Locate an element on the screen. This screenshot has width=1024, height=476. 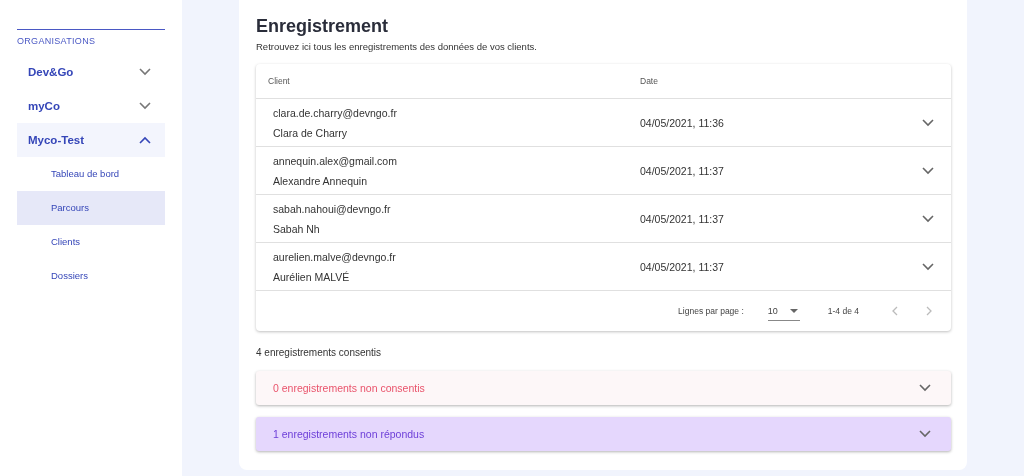
client-name: Aurélien MALVÉ is located at coordinates (312, 276).